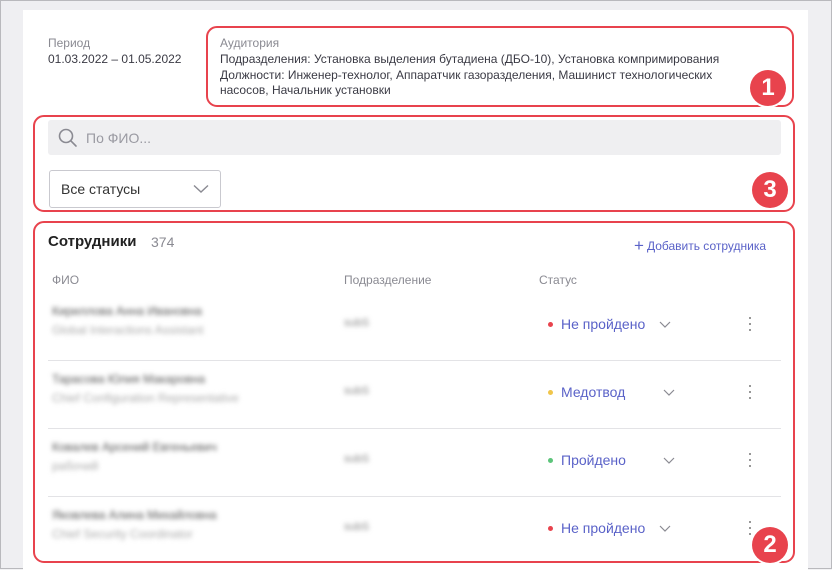 This screenshot has height=570, width=832. I want to click on period-value: 01.03.2022 – 01.05.2022, so click(115, 59).